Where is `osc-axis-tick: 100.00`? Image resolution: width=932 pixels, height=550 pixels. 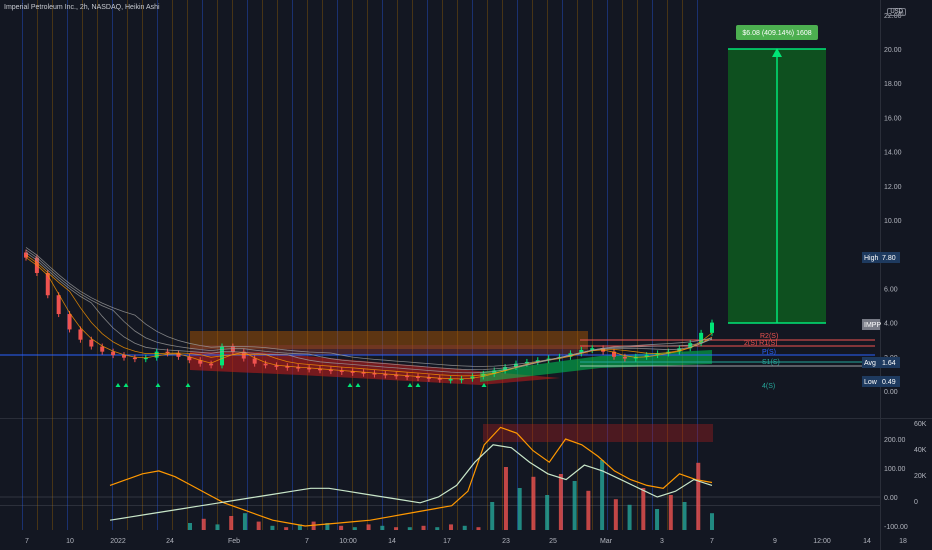 osc-axis-tick: 100.00 is located at coordinates (895, 469).